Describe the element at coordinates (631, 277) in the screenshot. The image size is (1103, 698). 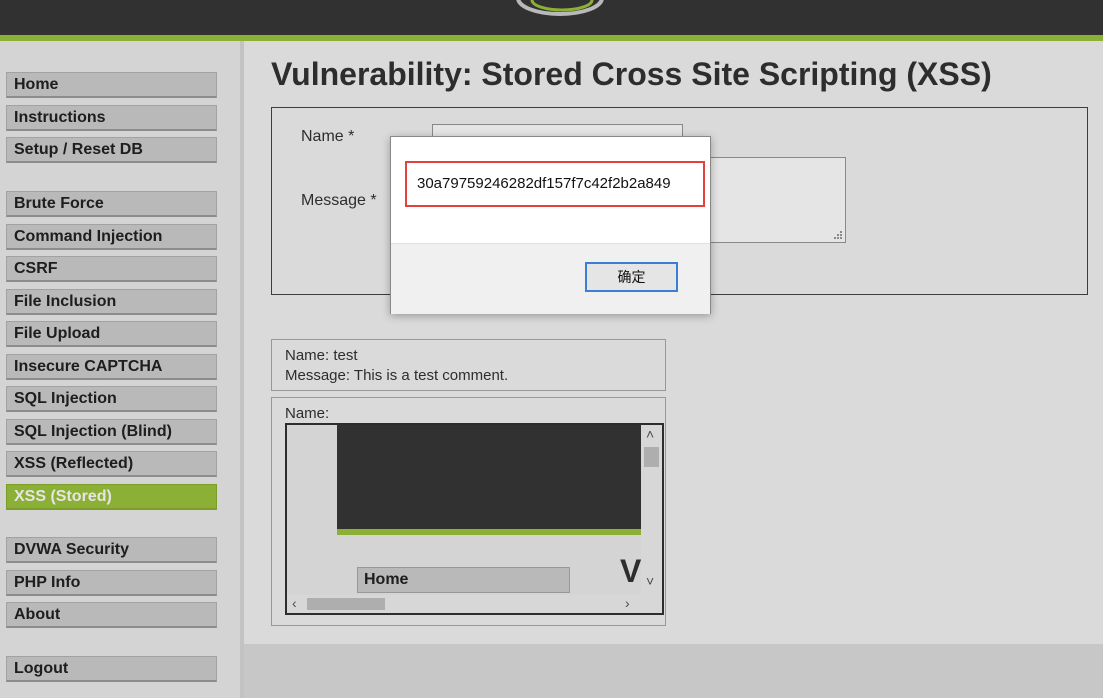
I see `ok-button: 确定` at that location.